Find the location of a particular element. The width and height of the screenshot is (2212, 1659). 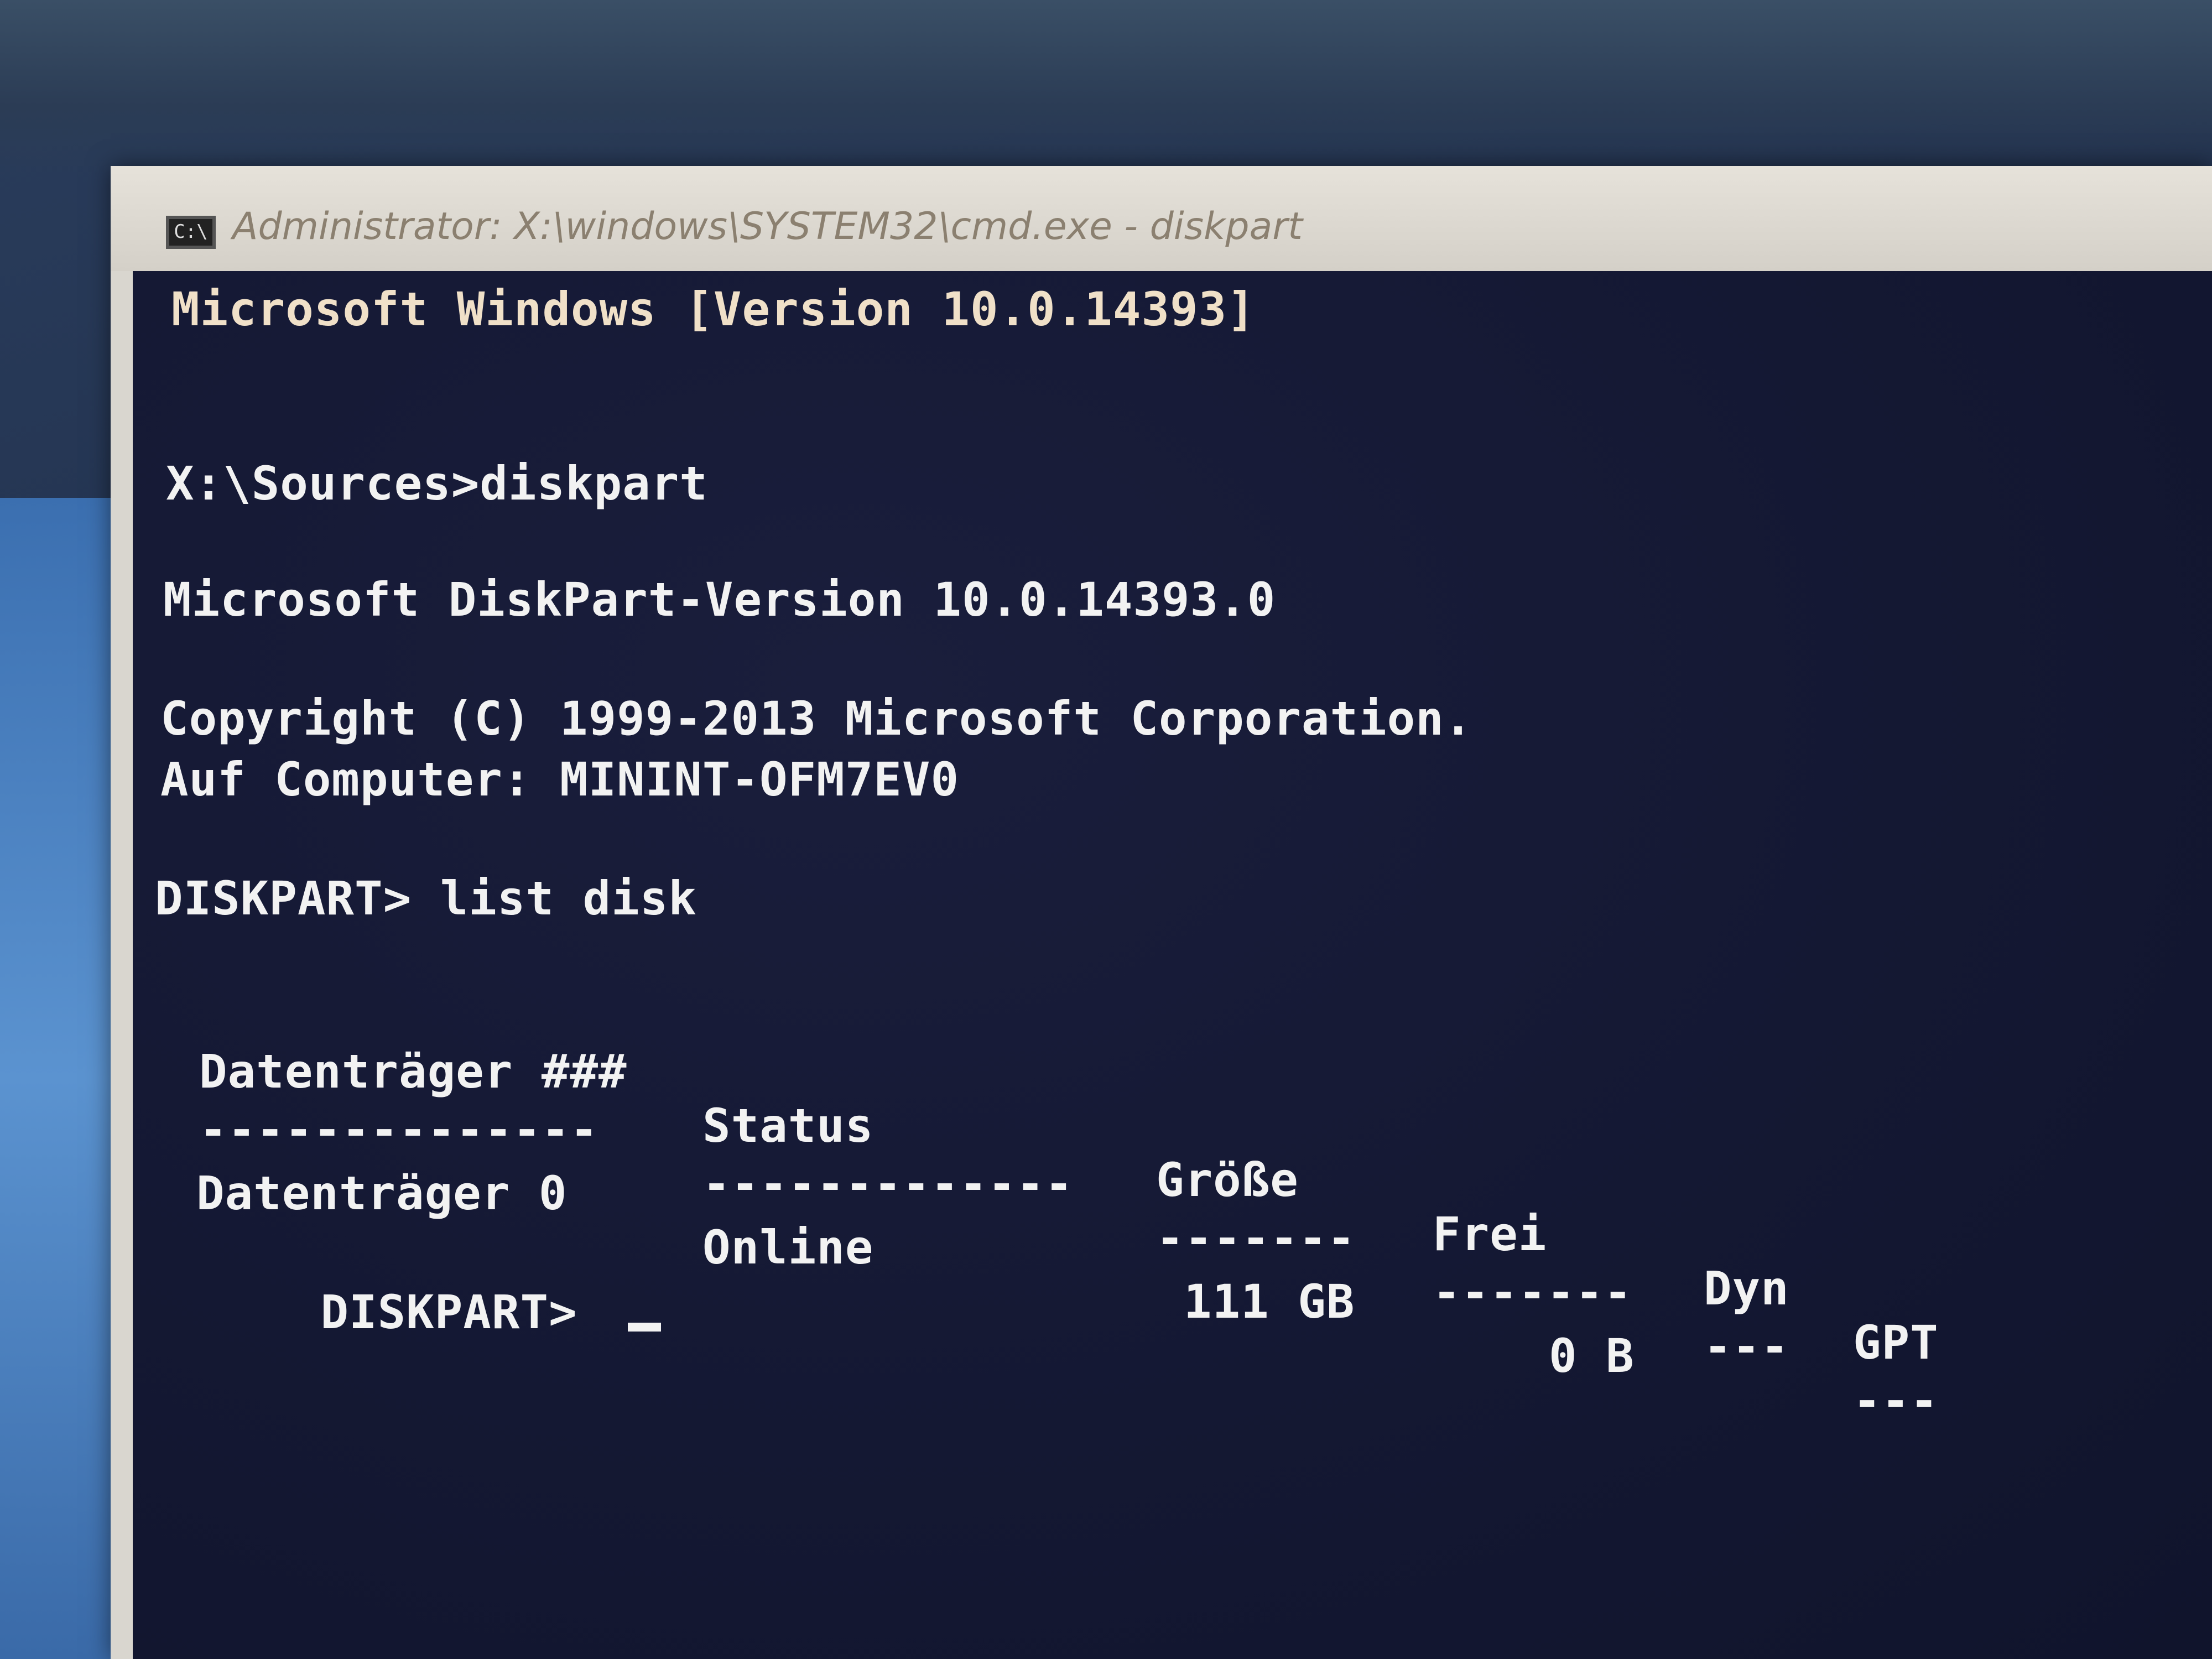

console-line-computer: Auf Computer: MININT-OFM7EV0 is located at coordinates (560, 779).